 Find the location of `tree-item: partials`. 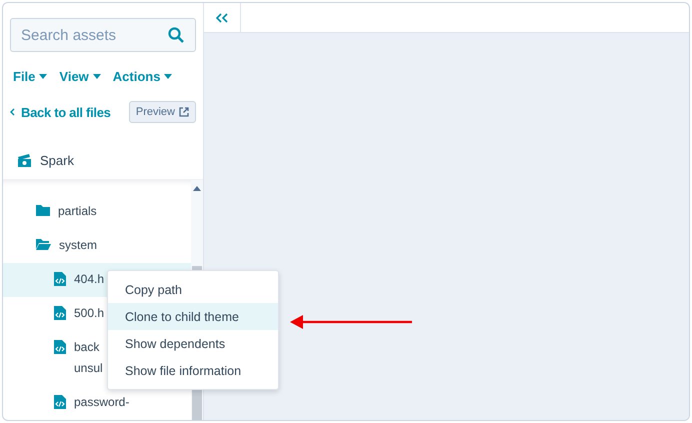

tree-item: partials is located at coordinates (97, 212).